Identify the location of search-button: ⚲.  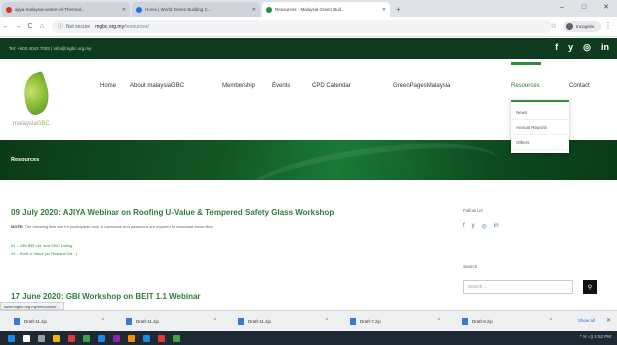
(590, 287).